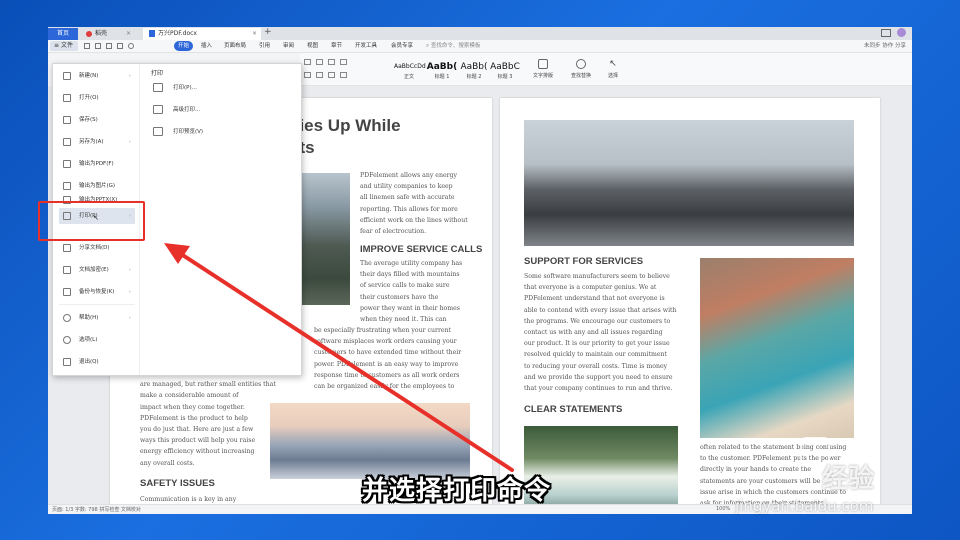 The height and width of the screenshot is (540, 960). Describe the element at coordinates (777, 348) in the screenshot. I see `aerial-coast-photo` at that location.